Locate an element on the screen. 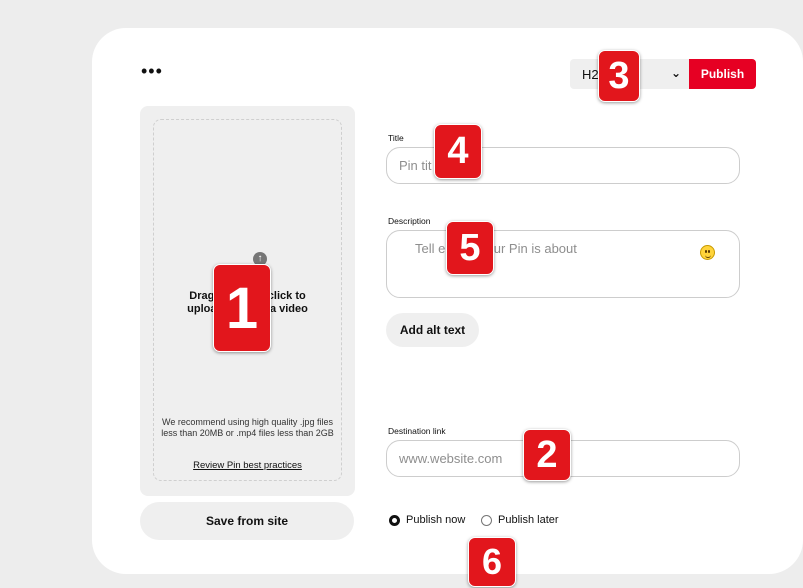 This screenshot has height=588, width=803. chevron-down-icon: ⌄ is located at coordinates (675, 73).